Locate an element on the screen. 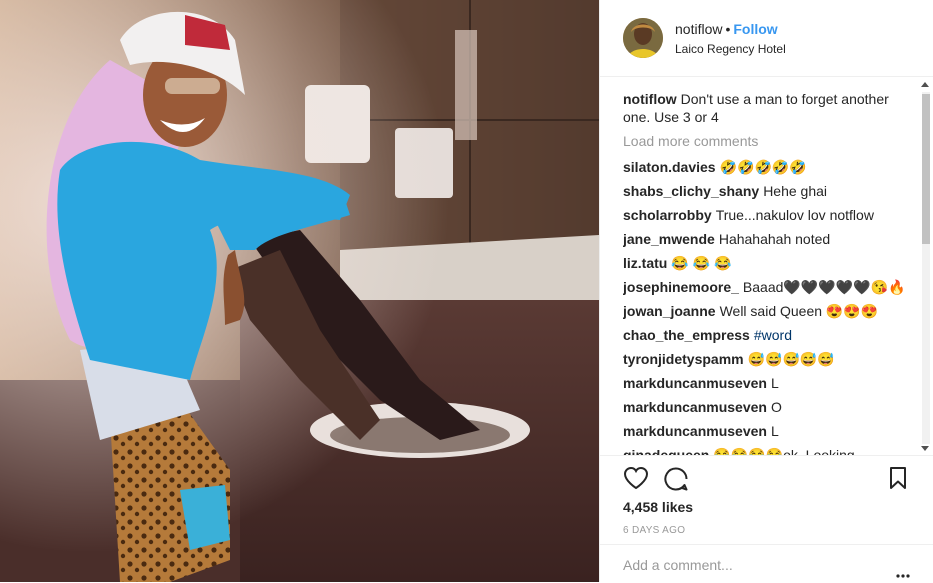 This screenshot has width=933, height=583. comment-row: scholarrobby True...nakulov lov notflow is located at coordinates (768, 215).